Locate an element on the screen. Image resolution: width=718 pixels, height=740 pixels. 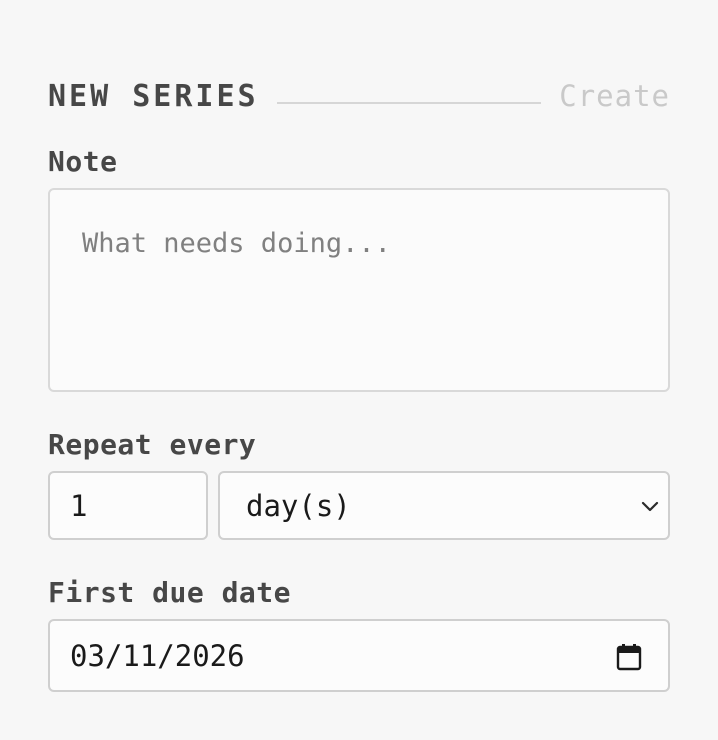
repeat-count-input: 1 is located at coordinates (128, 505).